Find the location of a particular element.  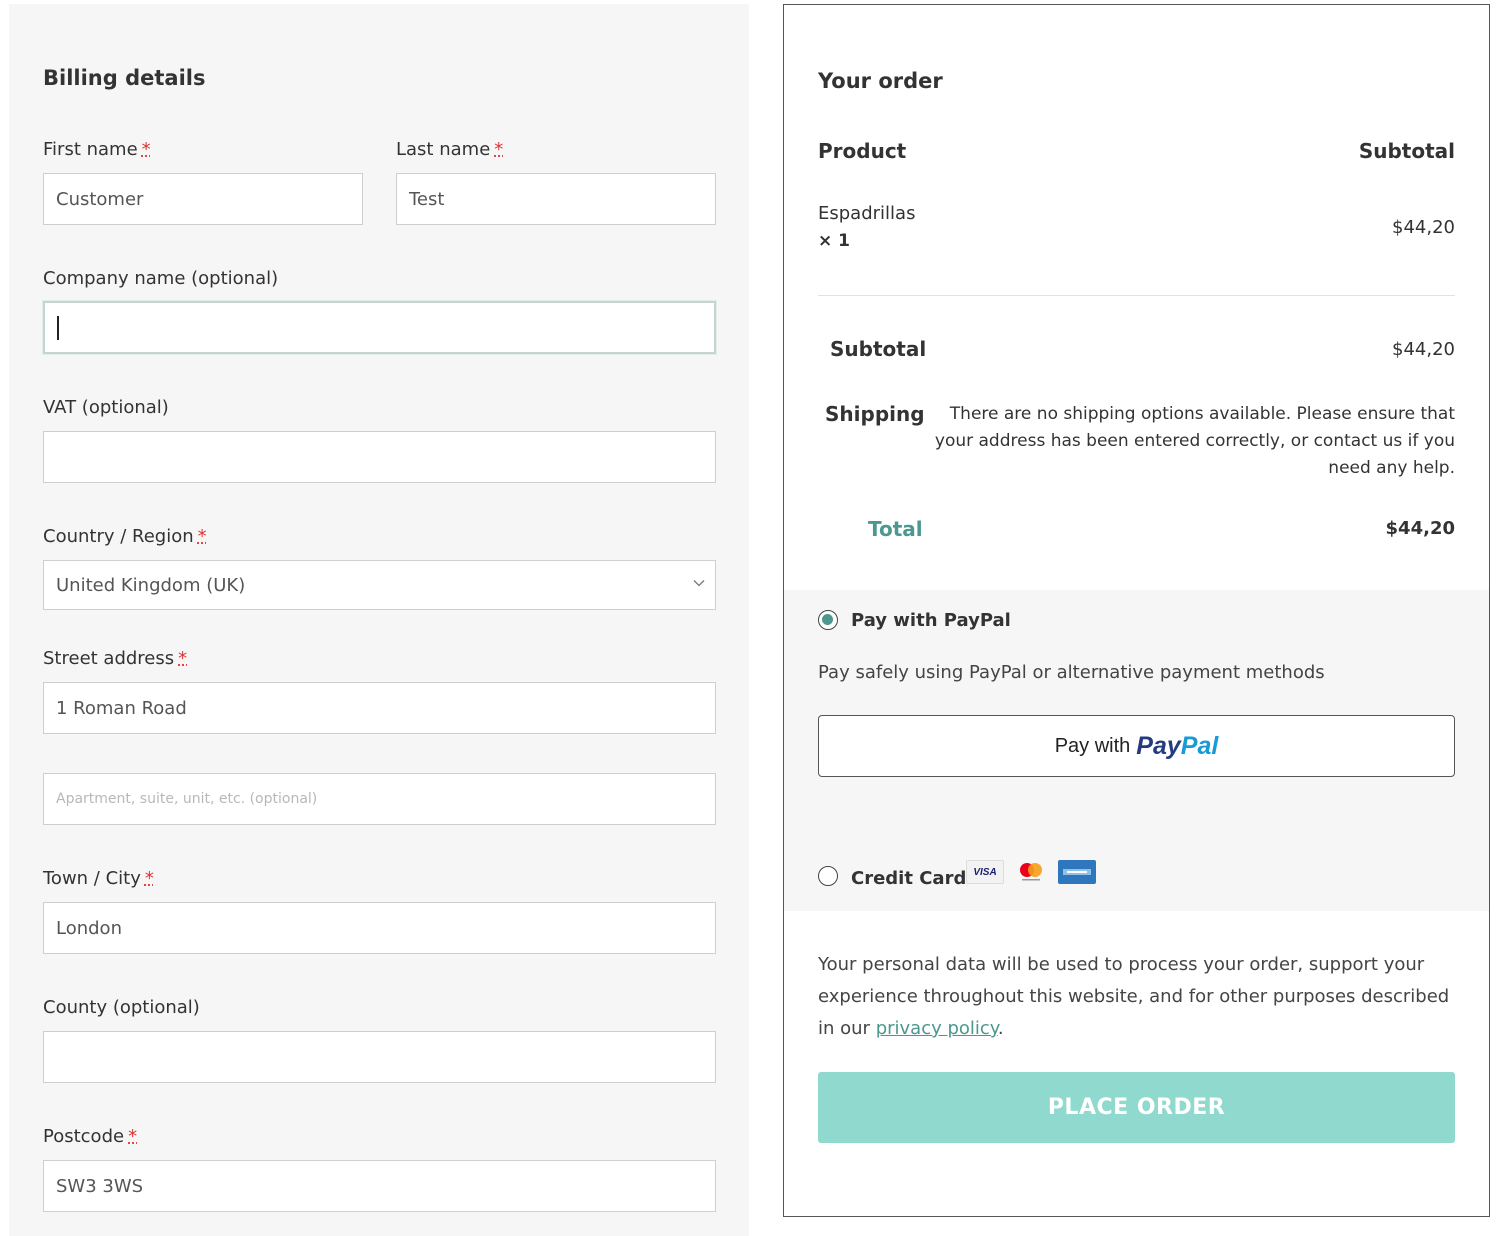

paypal-logo: PayPal is located at coordinates (1177, 745).